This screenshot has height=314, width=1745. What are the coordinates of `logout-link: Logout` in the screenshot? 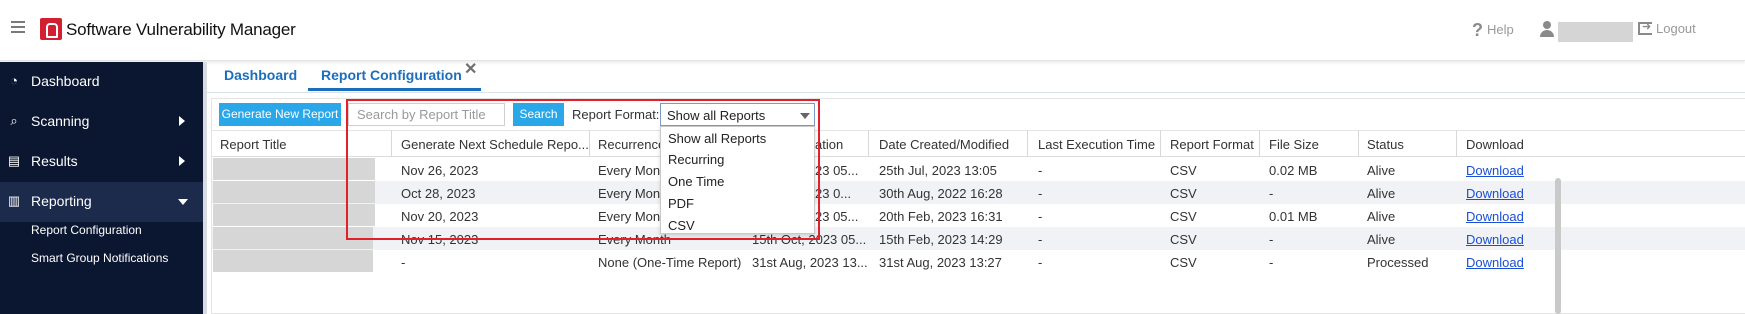 It's located at (1667, 28).